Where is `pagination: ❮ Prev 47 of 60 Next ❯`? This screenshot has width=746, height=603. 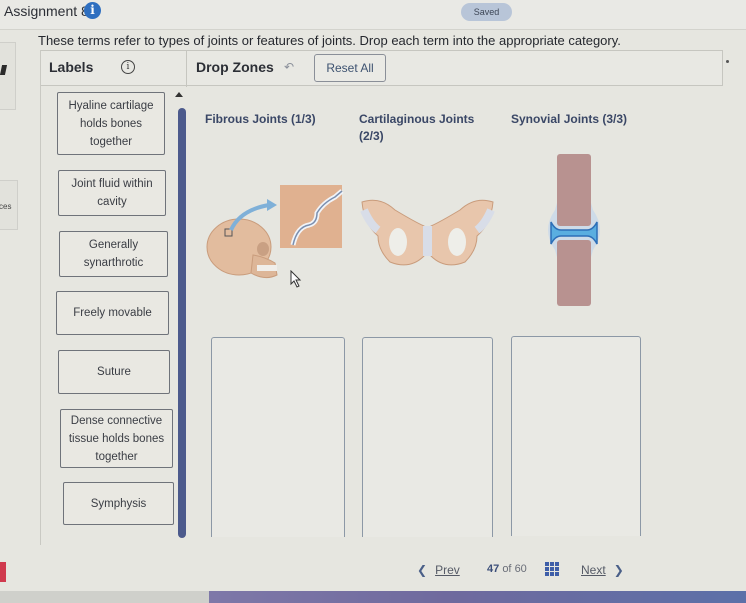
pagination: ❮ Prev 47 of 60 Next ❯ is located at coordinates (525, 570).